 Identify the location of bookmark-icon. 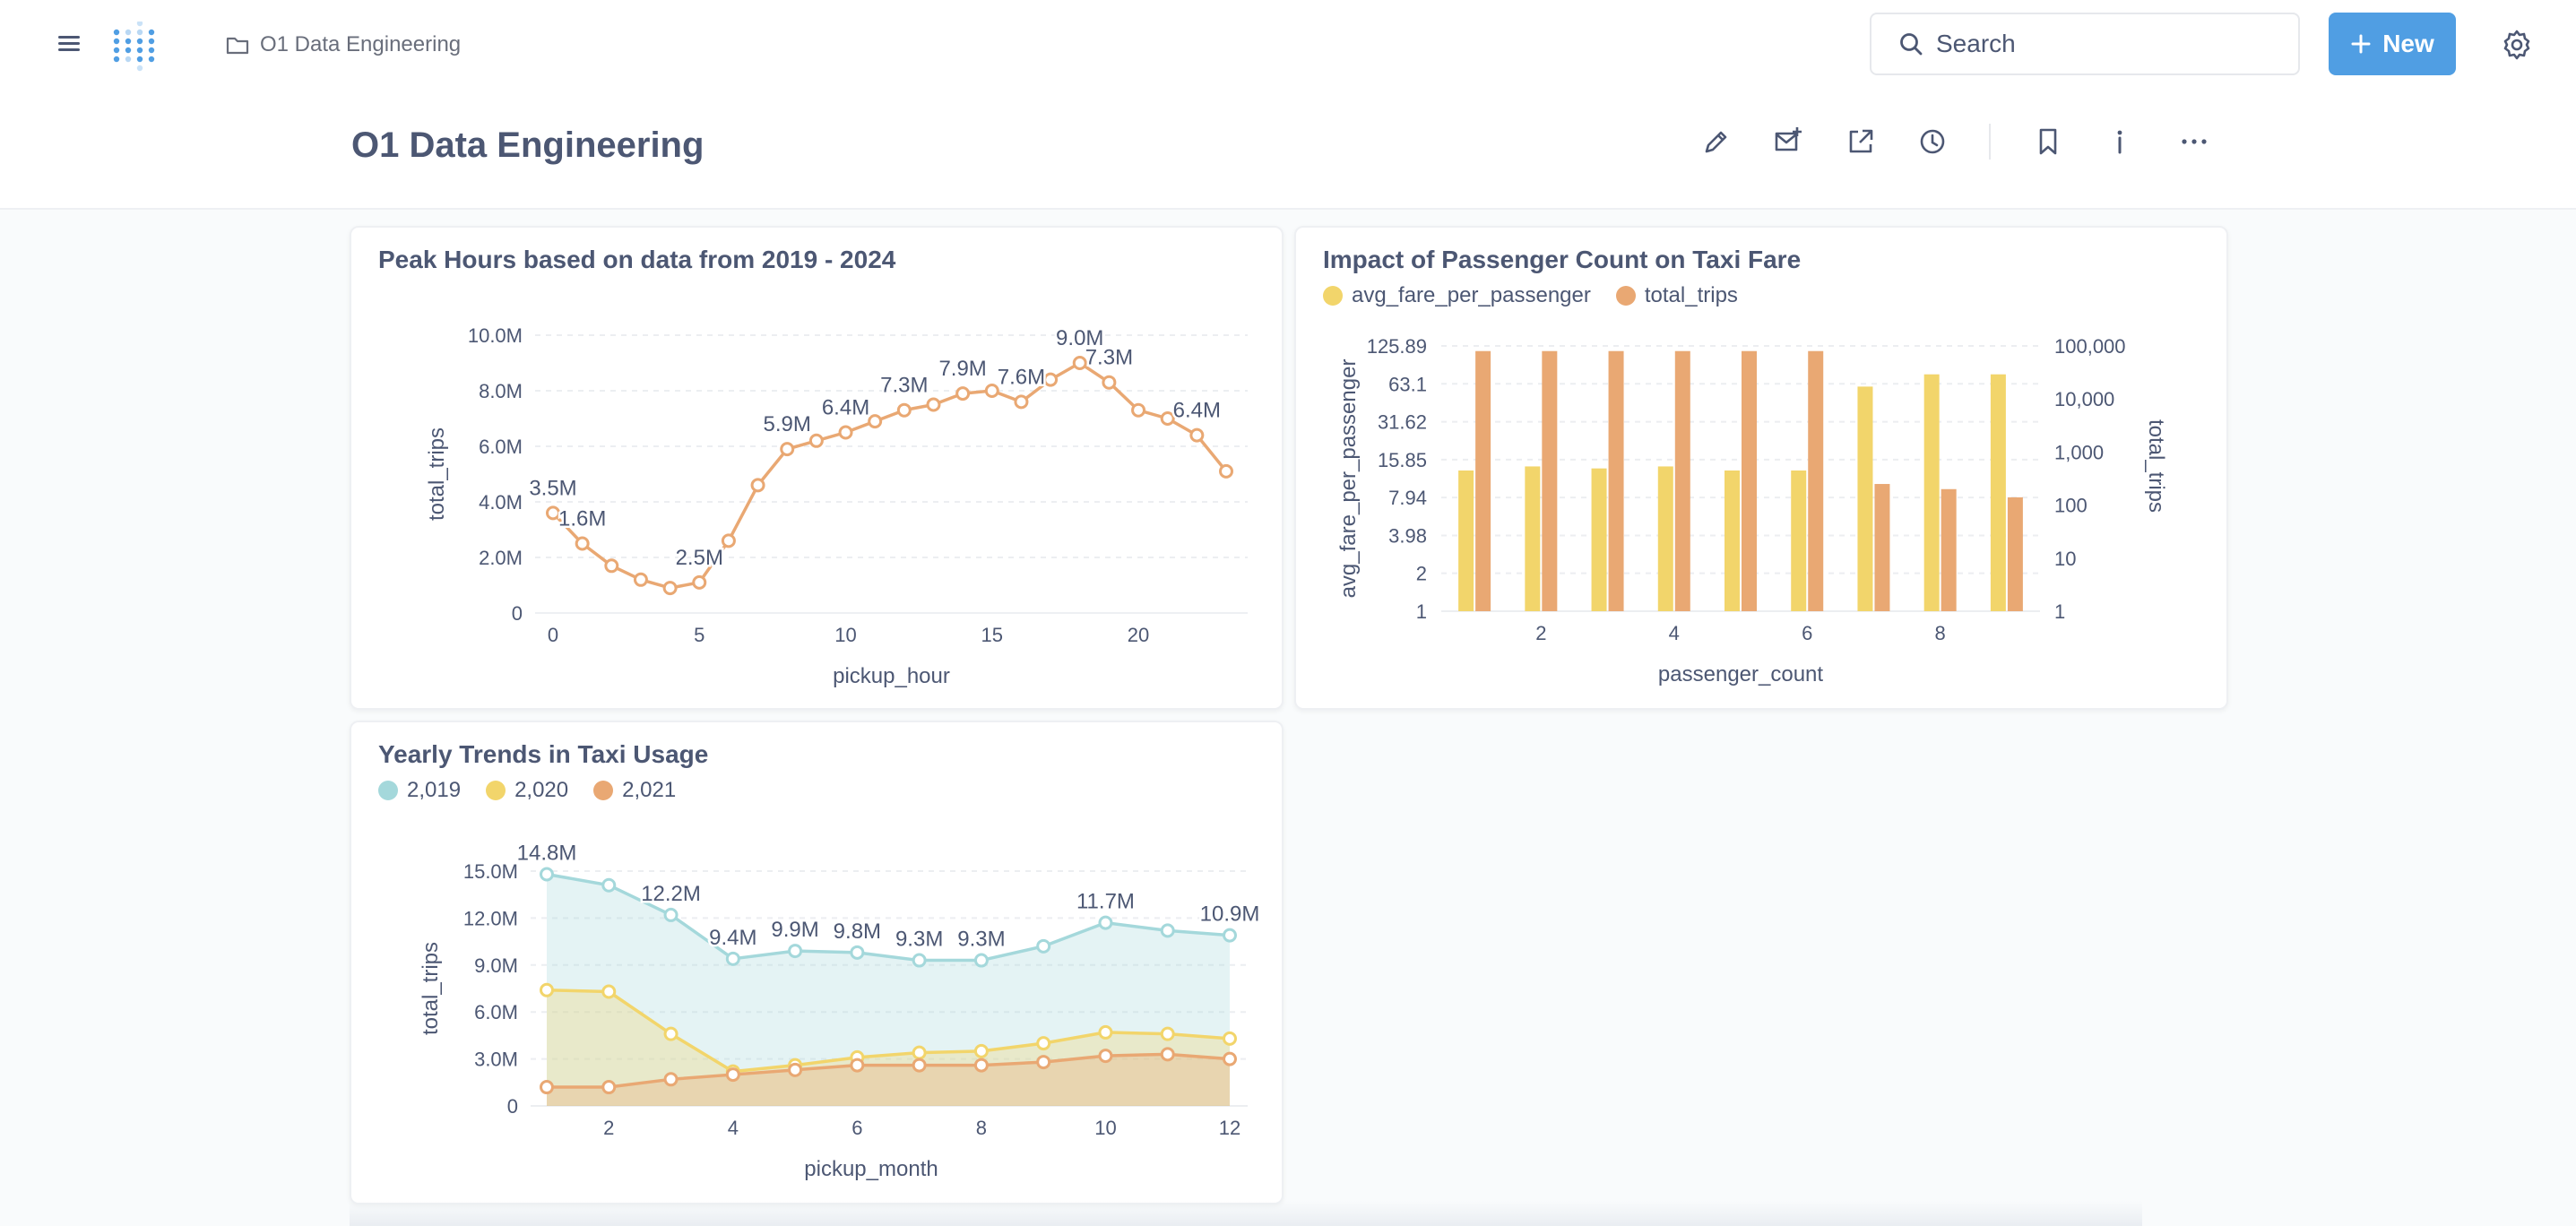
(2048, 142).